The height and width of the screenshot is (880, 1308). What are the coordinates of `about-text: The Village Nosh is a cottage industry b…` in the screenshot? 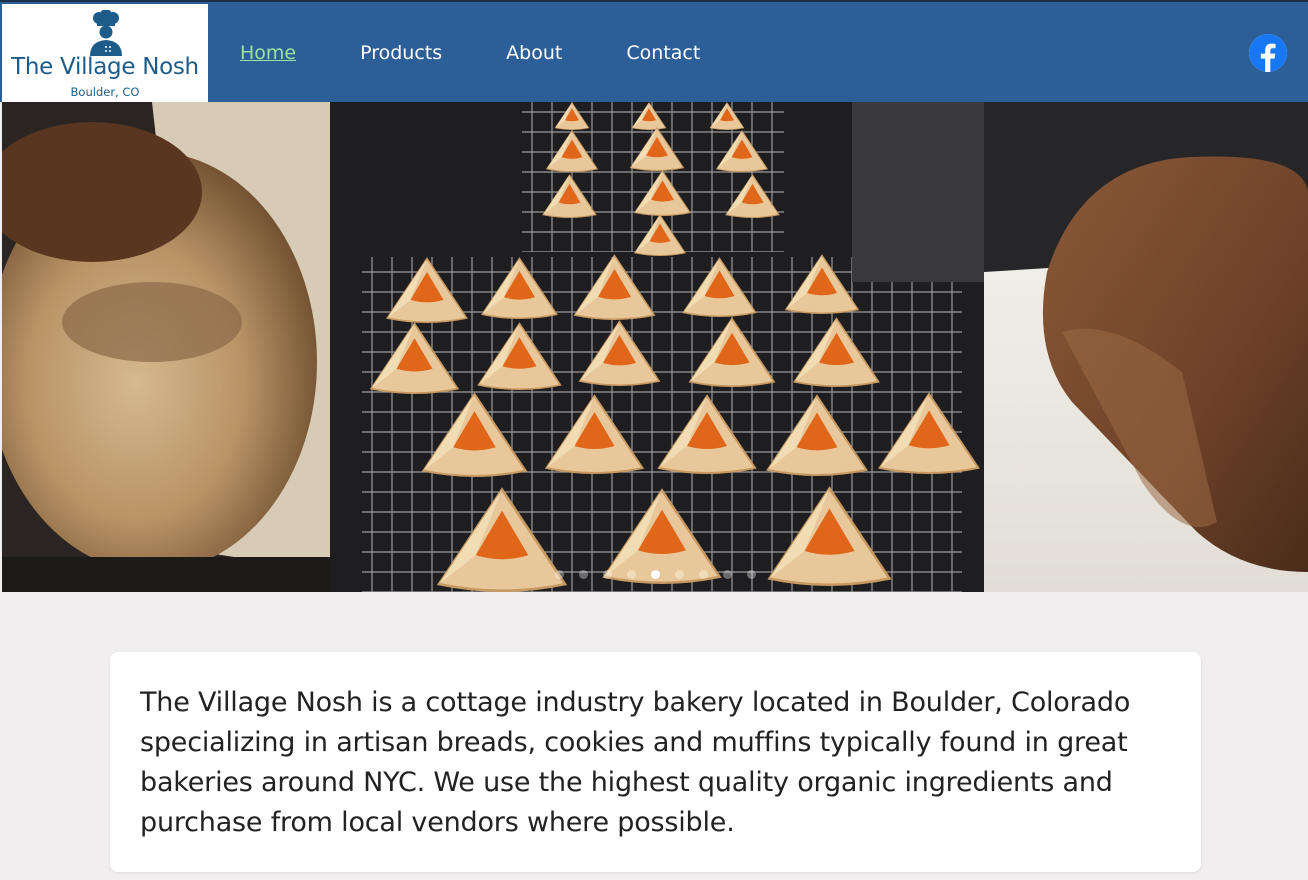 It's located at (635, 762).